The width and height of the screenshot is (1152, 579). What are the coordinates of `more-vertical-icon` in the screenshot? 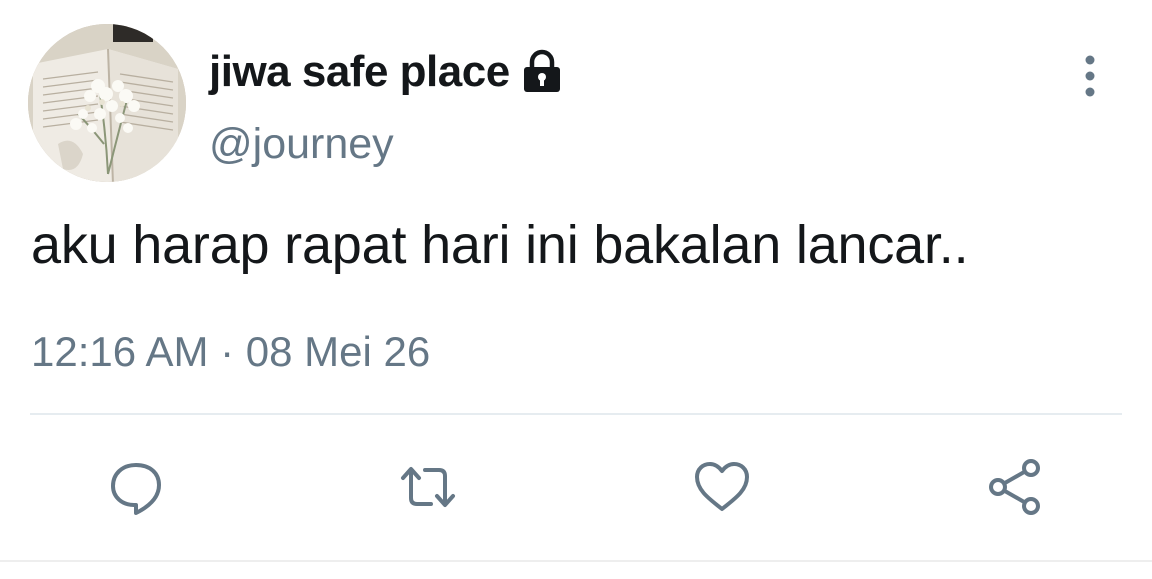 It's located at (1090, 76).